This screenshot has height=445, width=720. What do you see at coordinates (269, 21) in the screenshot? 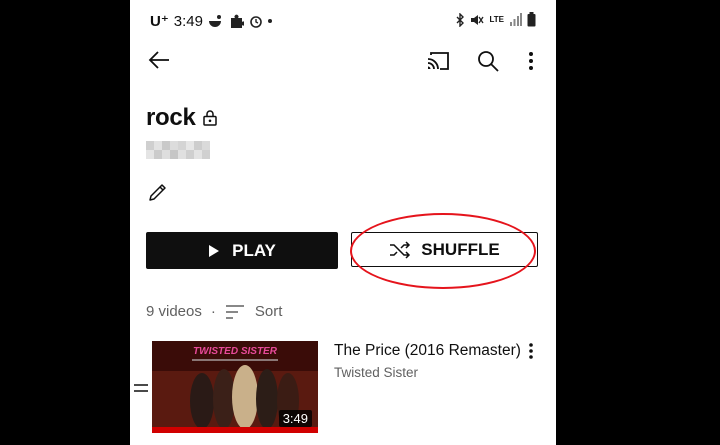
I see `notification-dot` at bounding box center [269, 21].